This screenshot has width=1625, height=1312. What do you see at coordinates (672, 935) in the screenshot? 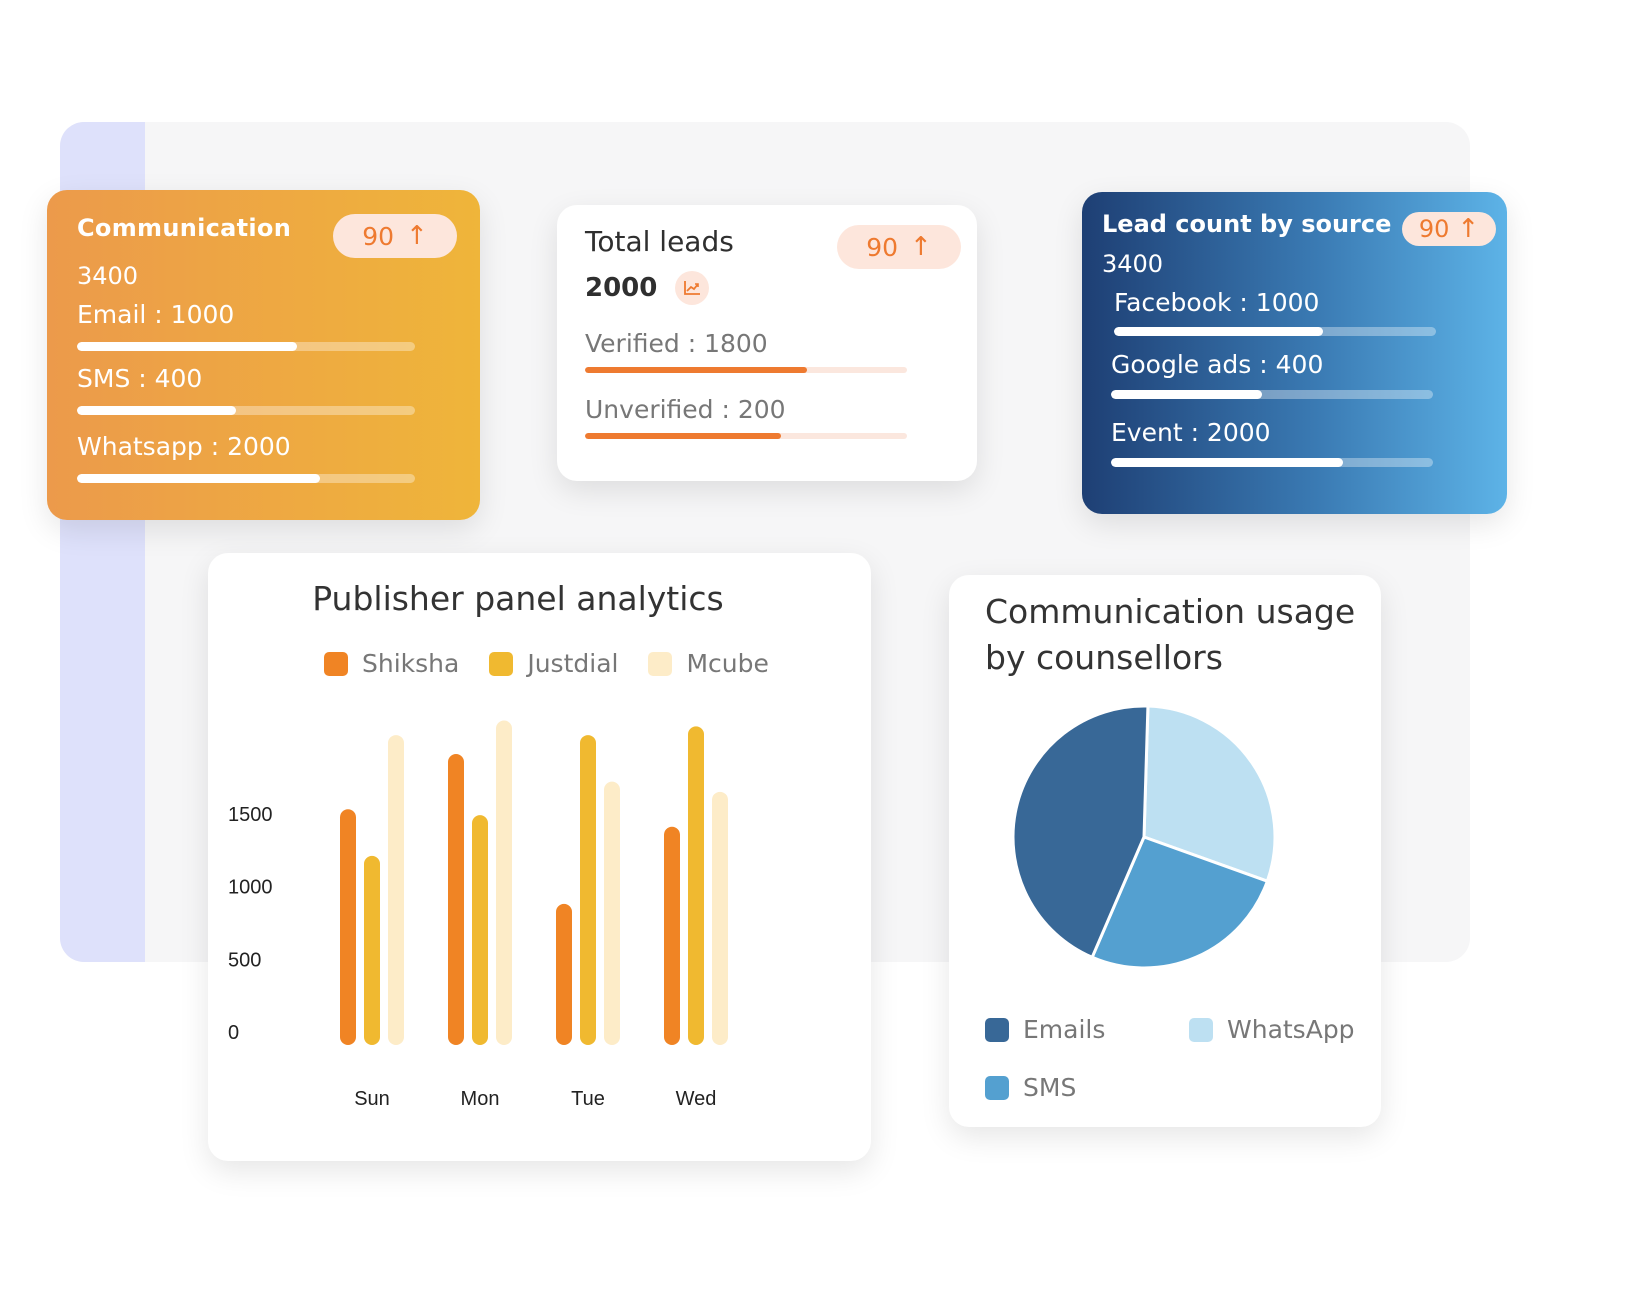
I see `bar-shiksha-wed` at bounding box center [672, 935].